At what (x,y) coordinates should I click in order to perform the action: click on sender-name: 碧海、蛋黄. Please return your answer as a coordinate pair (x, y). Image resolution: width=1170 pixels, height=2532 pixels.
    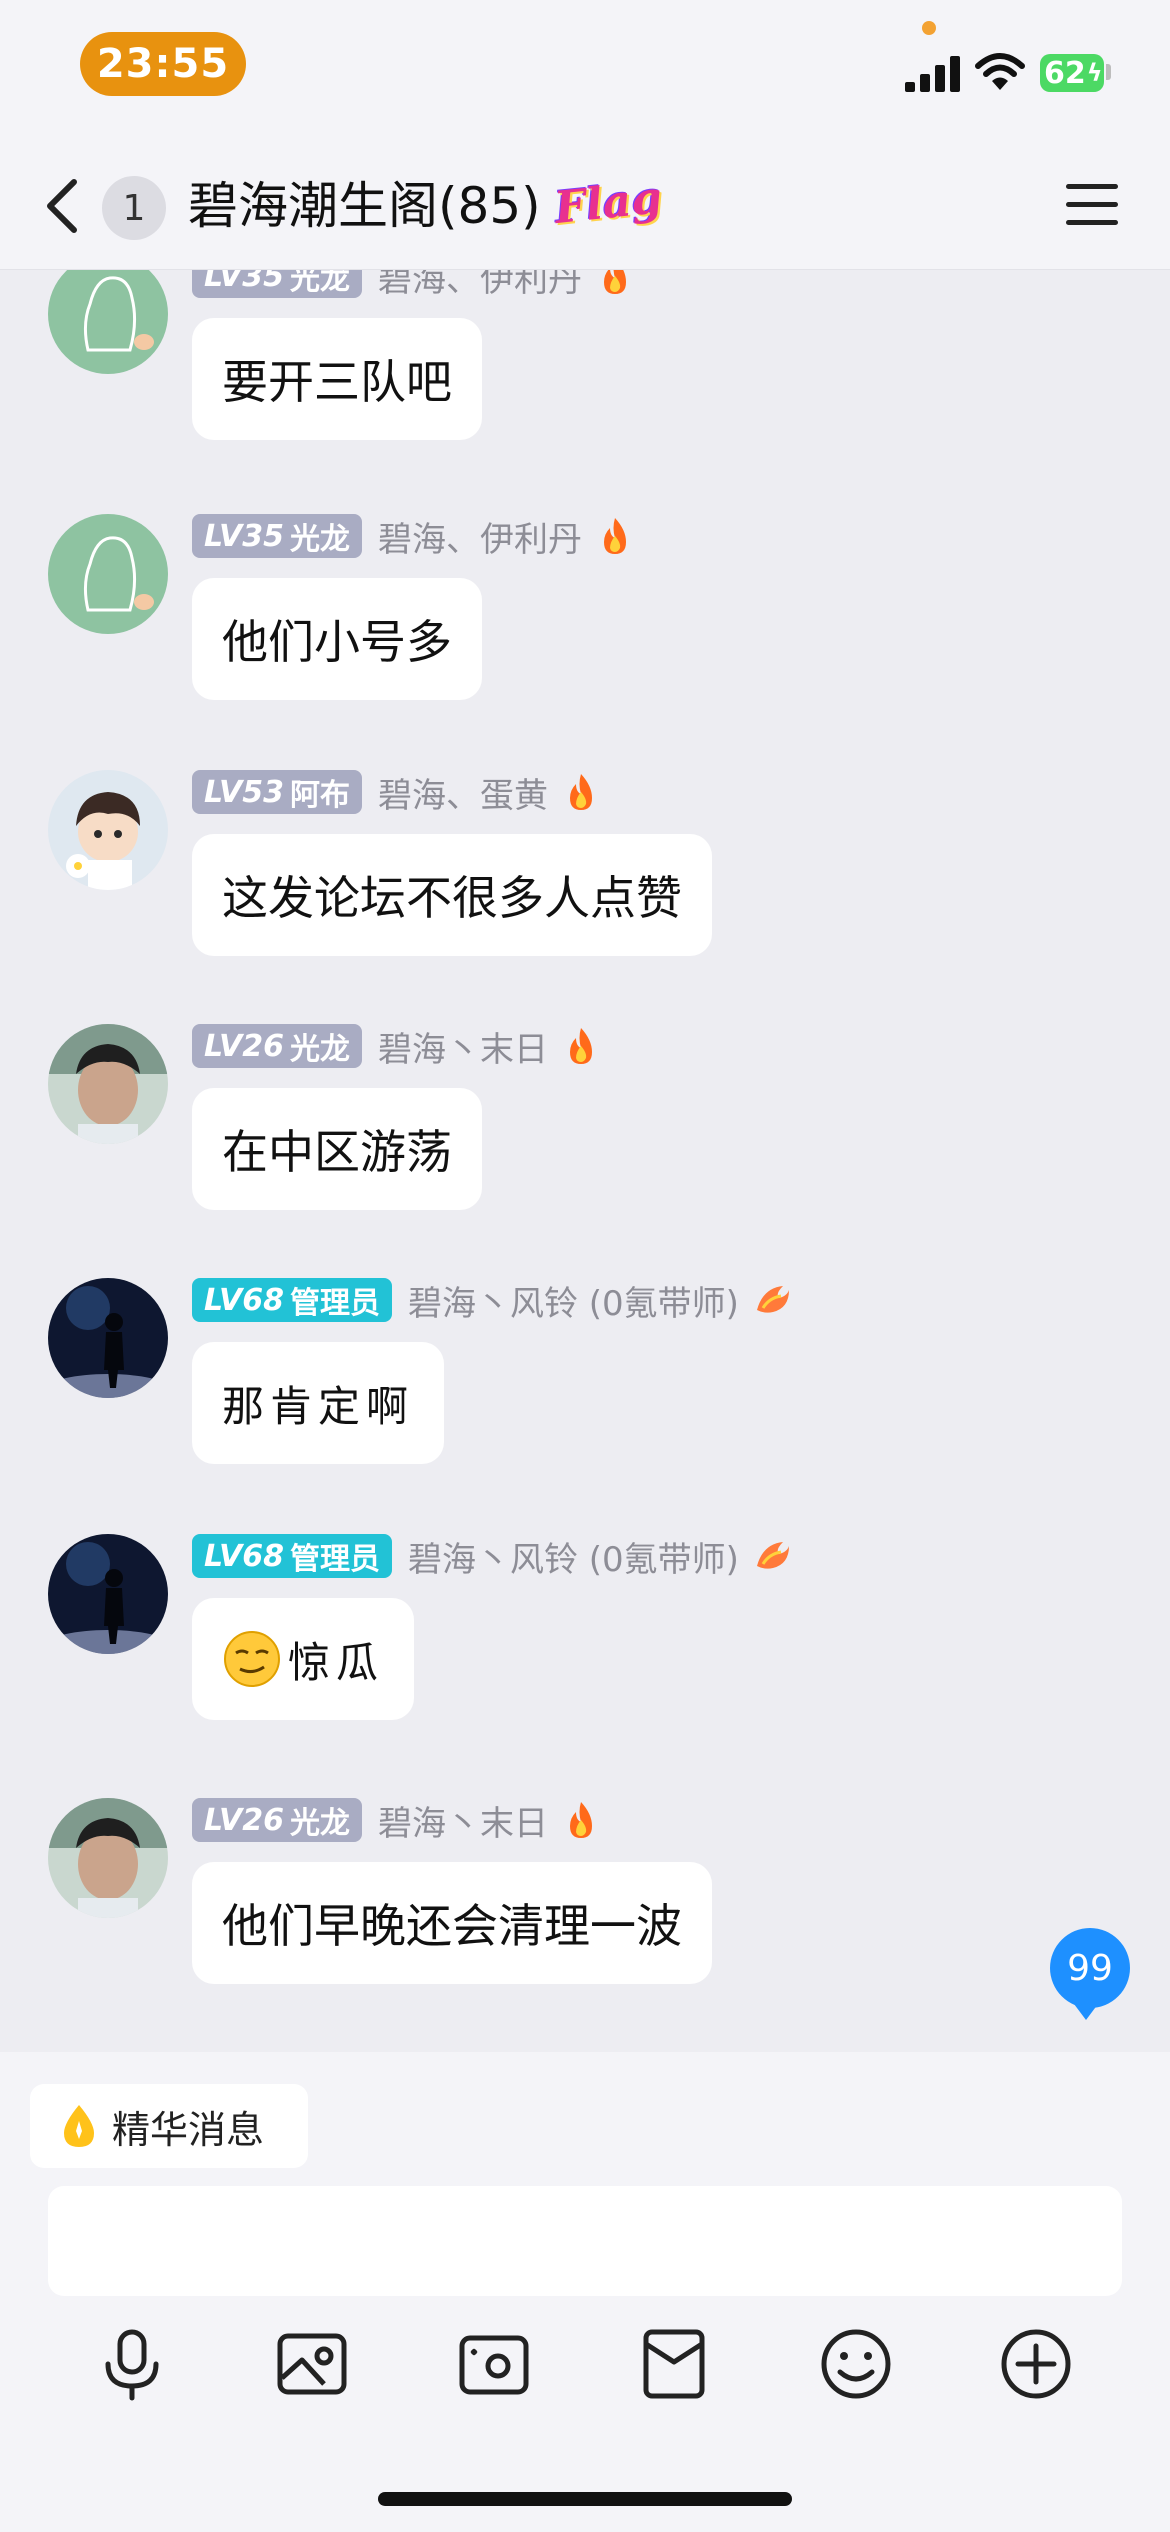
    Looking at the image, I should click on (463, 792).